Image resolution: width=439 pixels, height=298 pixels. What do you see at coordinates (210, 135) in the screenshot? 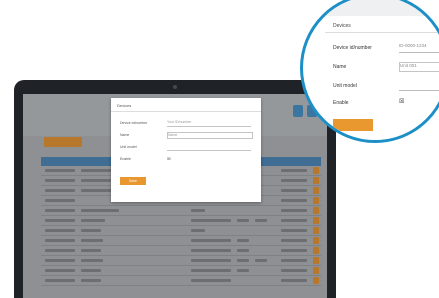
I see `name-field: Name` at bounding box center [210, 135].